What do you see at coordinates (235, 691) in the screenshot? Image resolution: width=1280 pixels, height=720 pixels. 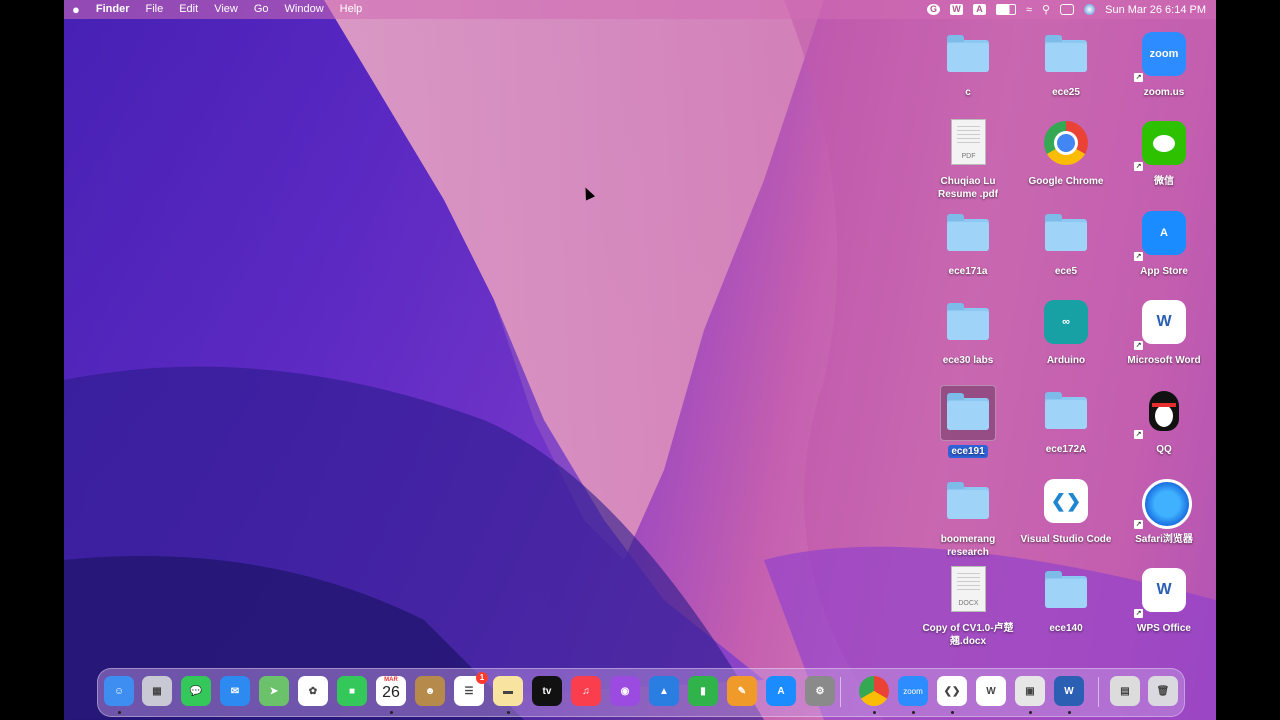 I see `dock-mail-icon: ✉` at bounding box center [235, 691].